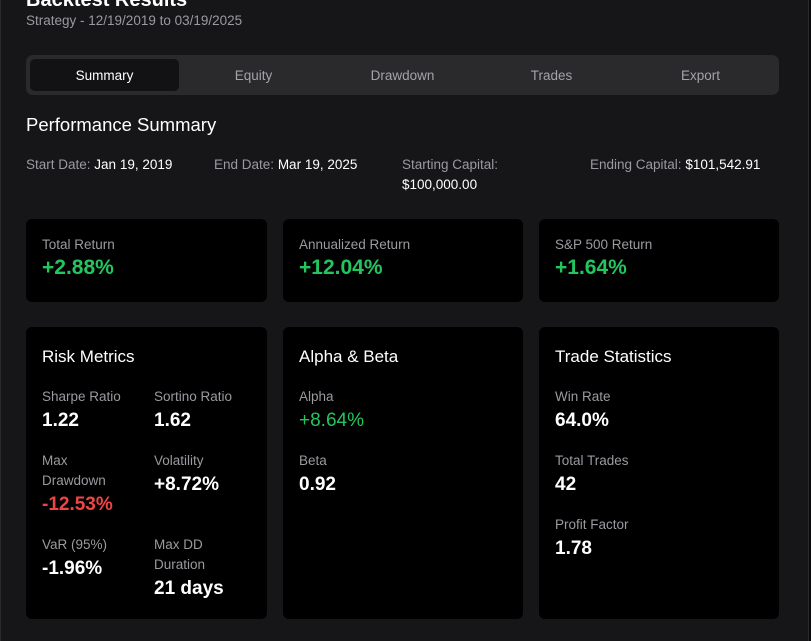  I want to click on page-subtitle: Strategy - 12/19/2019 to 03/19/2025, so click(134, 20).